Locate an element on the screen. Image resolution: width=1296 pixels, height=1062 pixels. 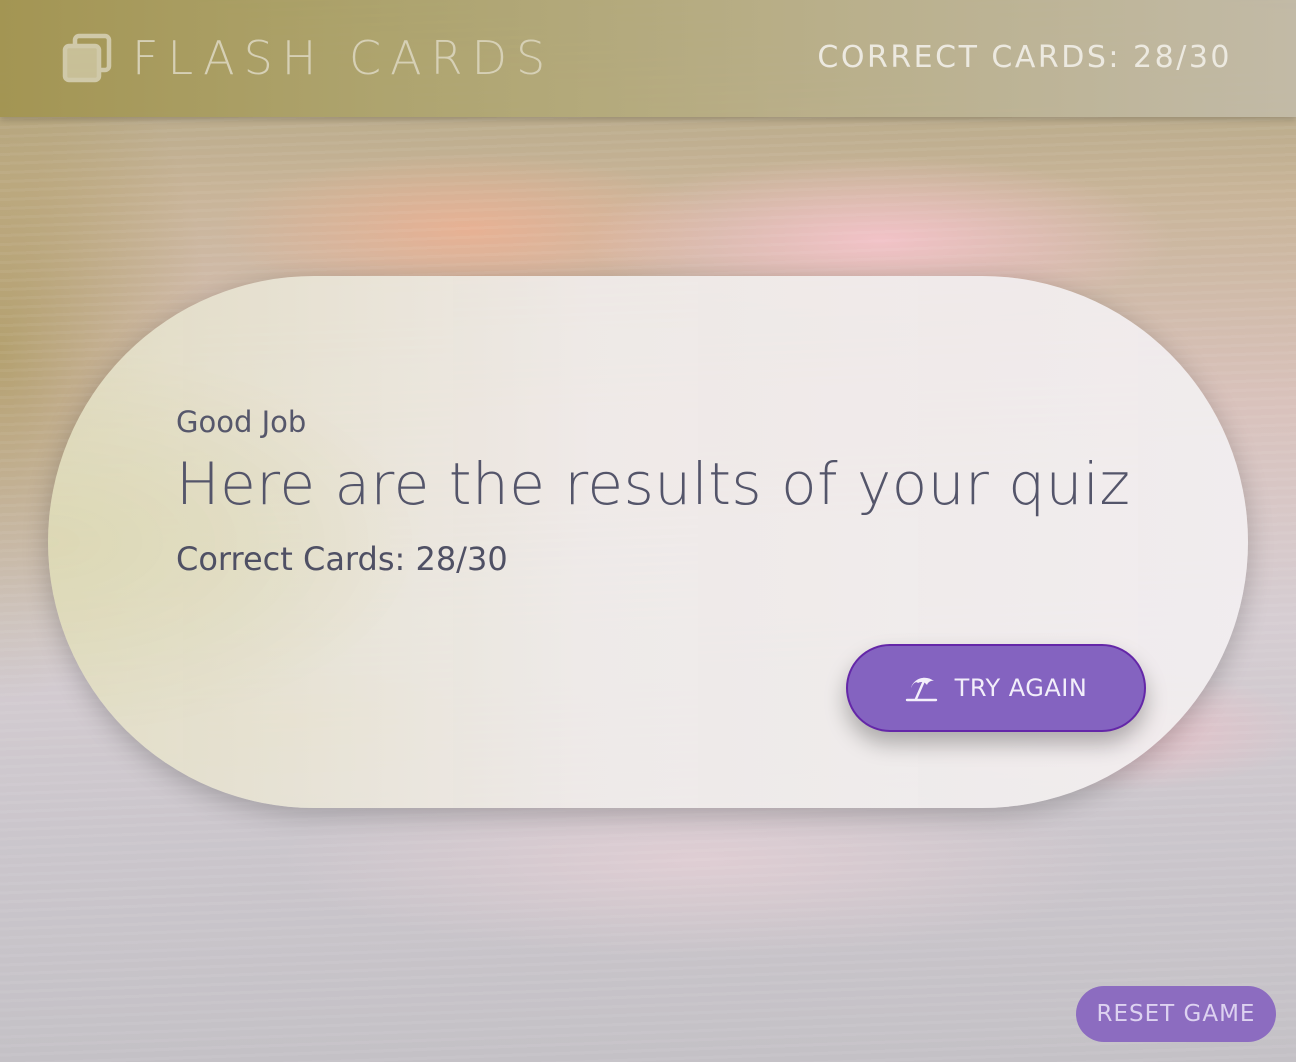
beach-umbrella-icon is located at coordinates (921, 689).